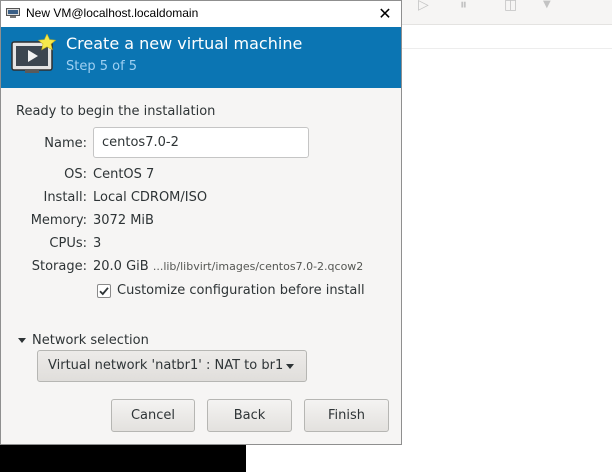  Describe the element at coordinates (385, 14) in the screenshot. I see `close-icon: ✕` at that location.